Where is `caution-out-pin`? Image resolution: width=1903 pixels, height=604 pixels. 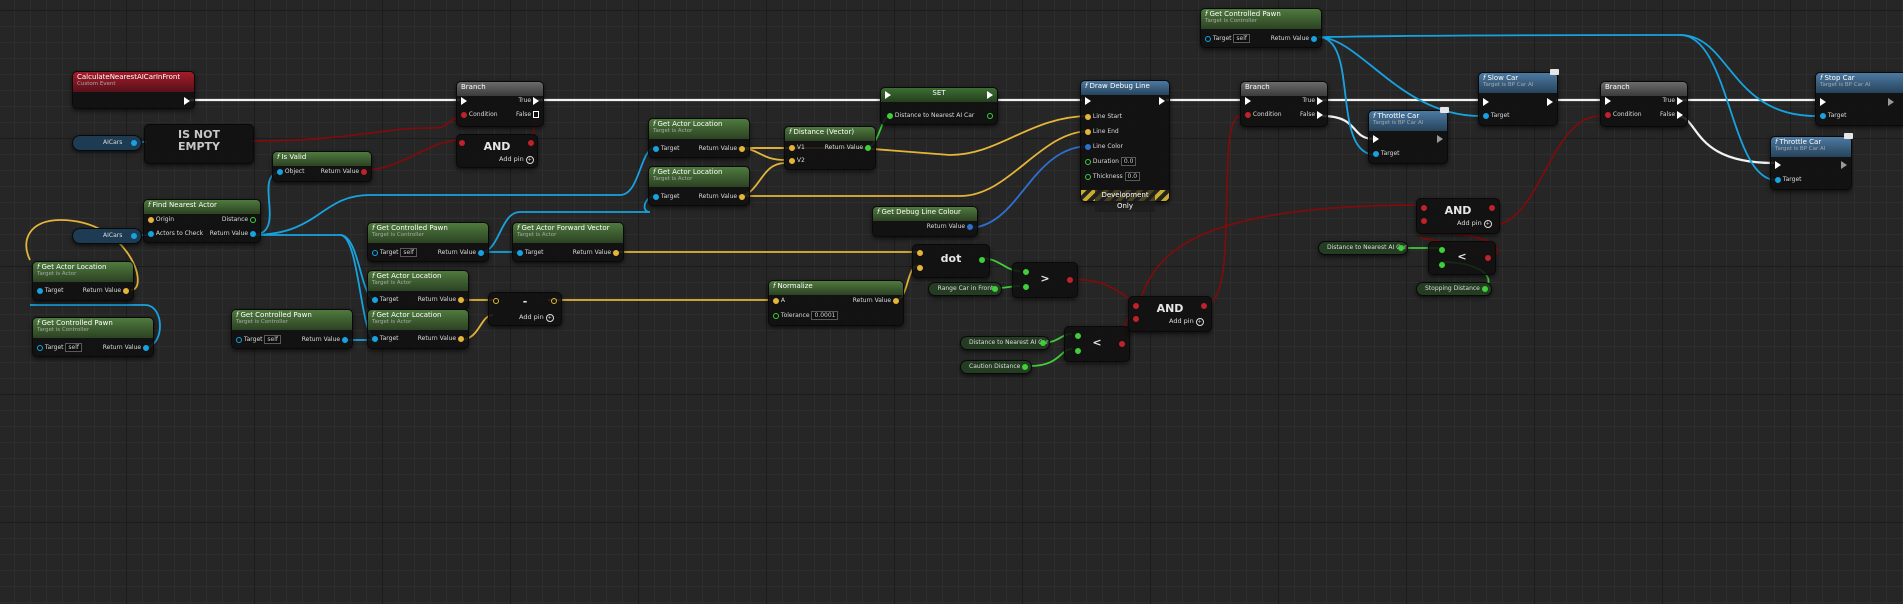 caution-out-pin is located at coordinates (1025, 367).